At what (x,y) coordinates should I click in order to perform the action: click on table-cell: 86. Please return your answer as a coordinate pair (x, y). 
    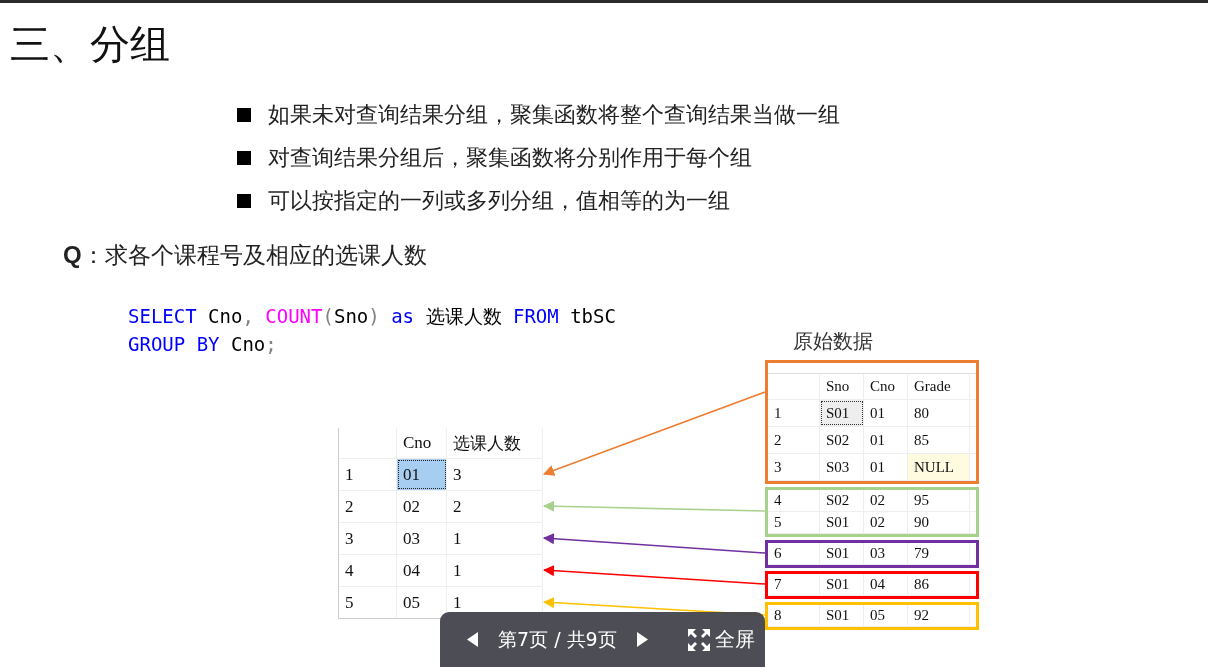
    Looking at the image, I should click on (939, 584).